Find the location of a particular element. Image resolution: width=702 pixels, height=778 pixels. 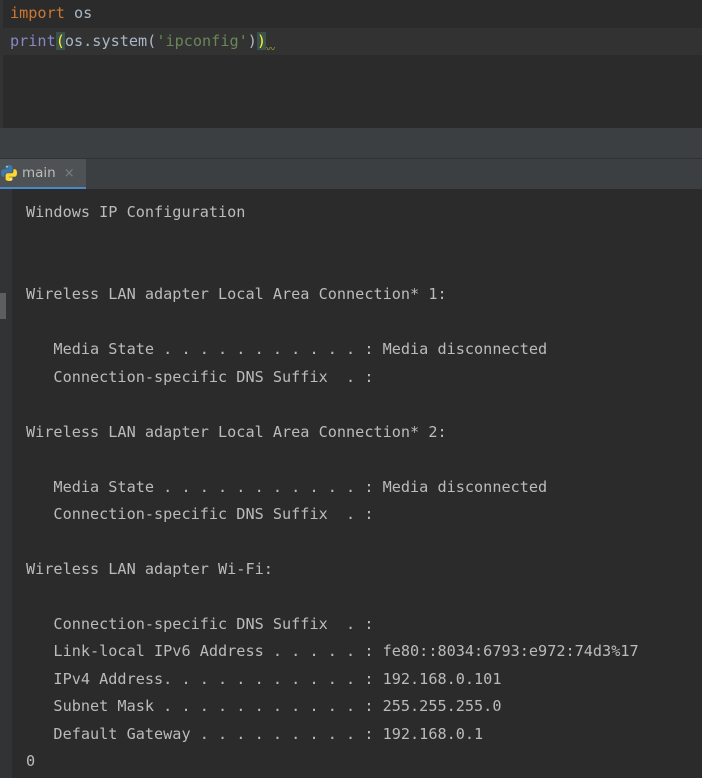

open-paren: ( is located at coordinates (60, 41).